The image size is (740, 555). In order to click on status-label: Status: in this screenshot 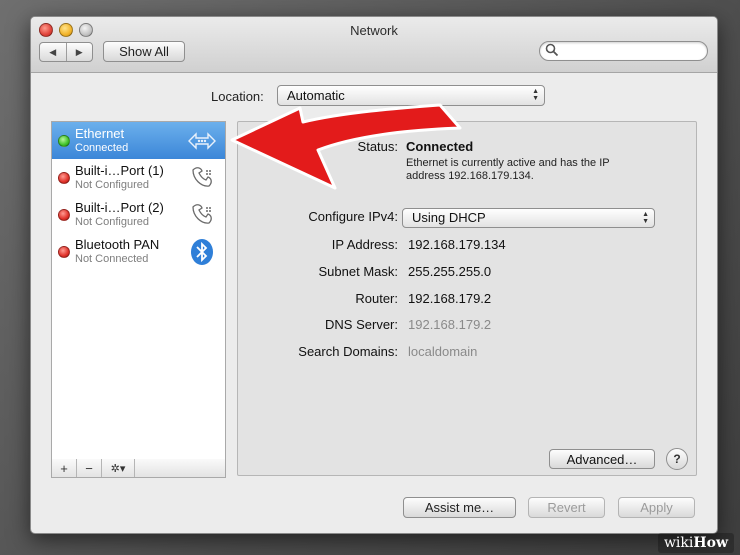, I will do `click(377, 146)`.